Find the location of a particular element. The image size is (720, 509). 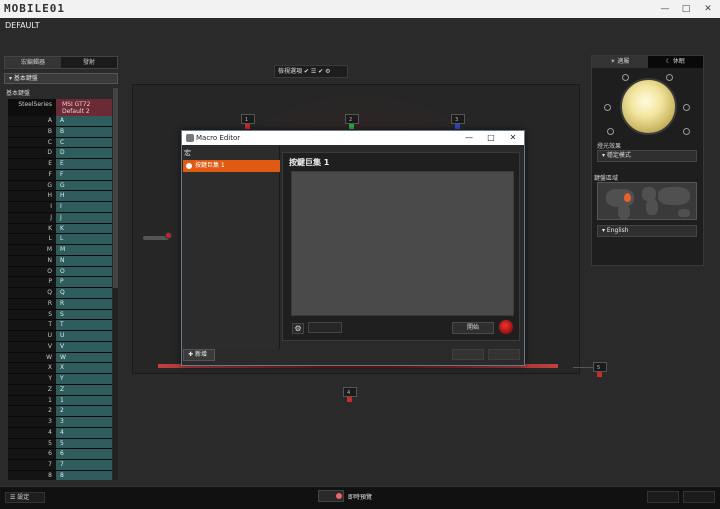

key-target: I is located at coordinates (84, 207).